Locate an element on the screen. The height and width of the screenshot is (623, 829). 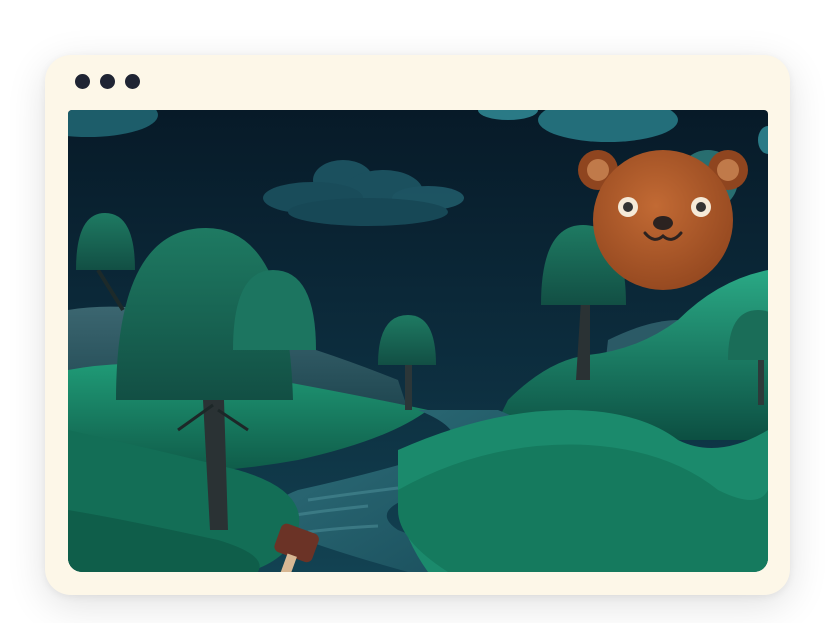
window-controls is located at coordinates (107, 81).